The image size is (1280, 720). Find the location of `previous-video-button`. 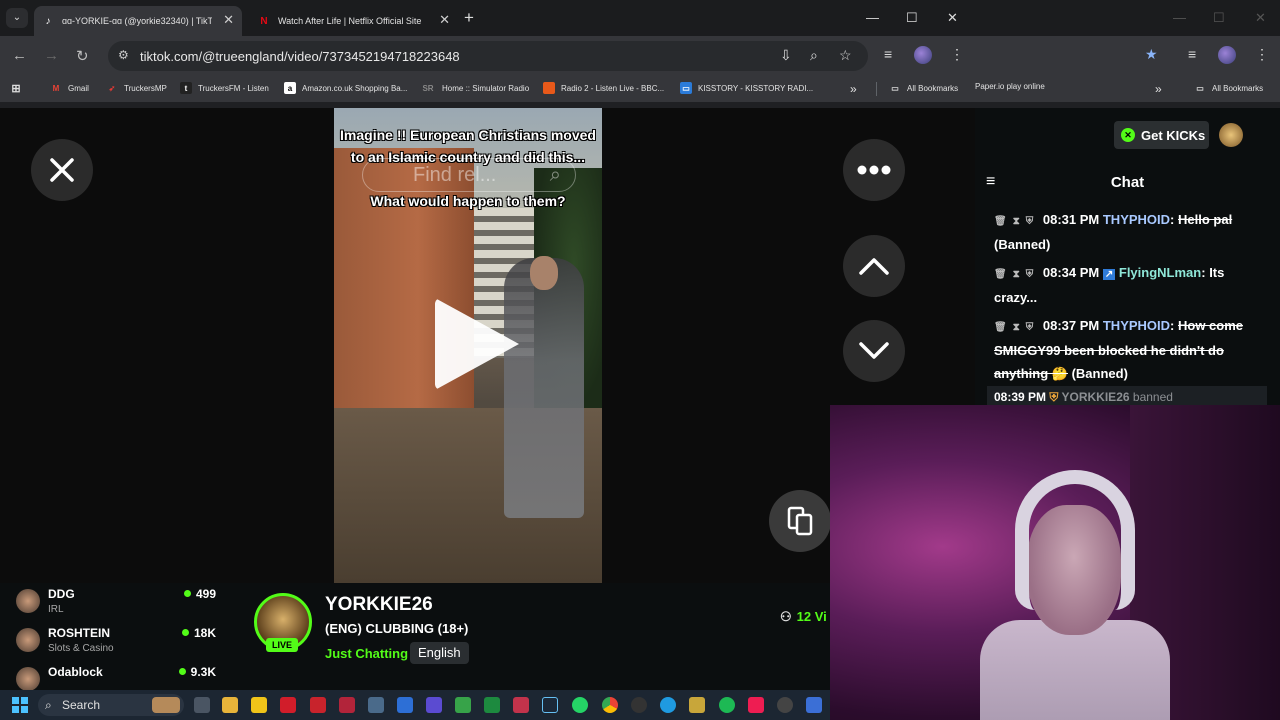

previous-video-button is located at coordinates (874, 266).